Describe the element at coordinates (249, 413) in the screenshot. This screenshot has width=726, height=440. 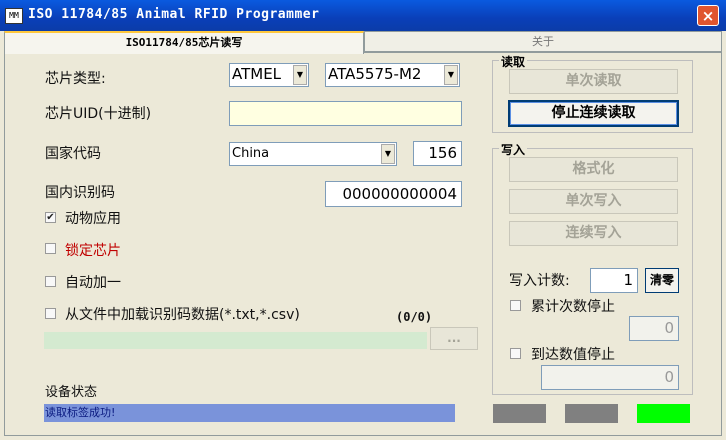
I see `status-message-bar: 读取标签成功!` at that location.